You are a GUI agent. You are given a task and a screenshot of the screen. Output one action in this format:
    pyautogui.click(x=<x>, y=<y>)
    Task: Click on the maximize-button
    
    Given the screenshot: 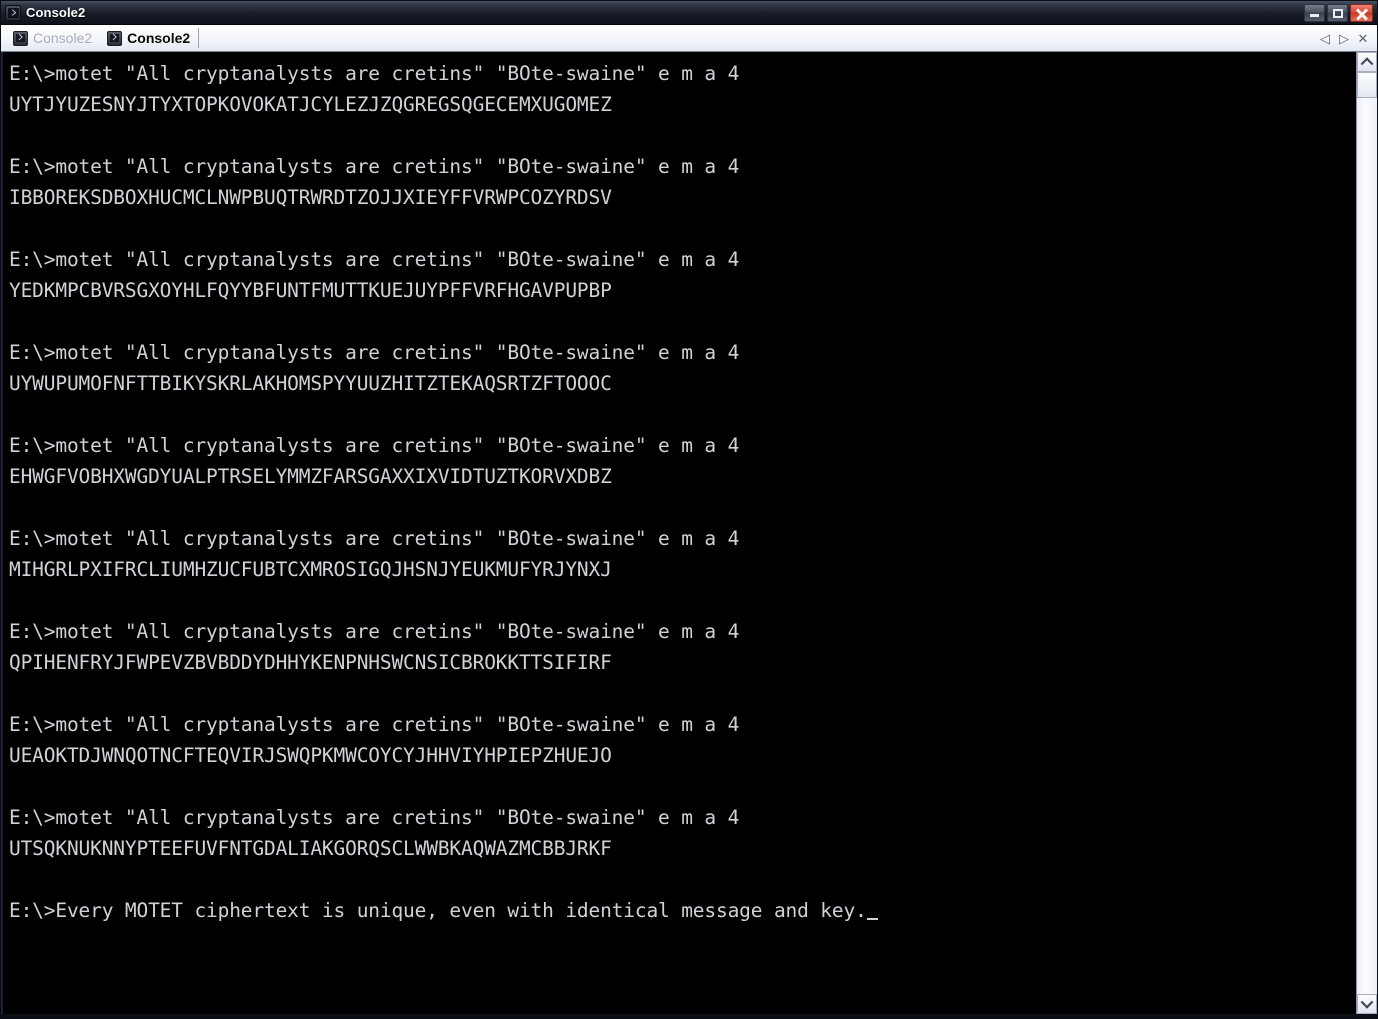 What is the action you would take?
    pyautogui.click(x=1337, y=12)
    